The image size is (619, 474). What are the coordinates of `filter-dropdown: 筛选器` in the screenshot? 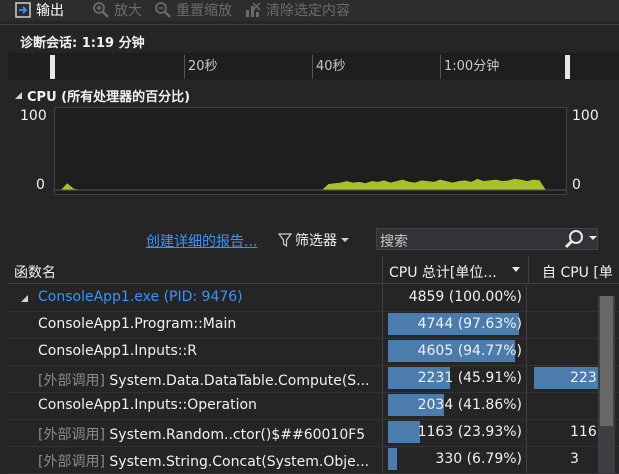 It's located at (314, 240).